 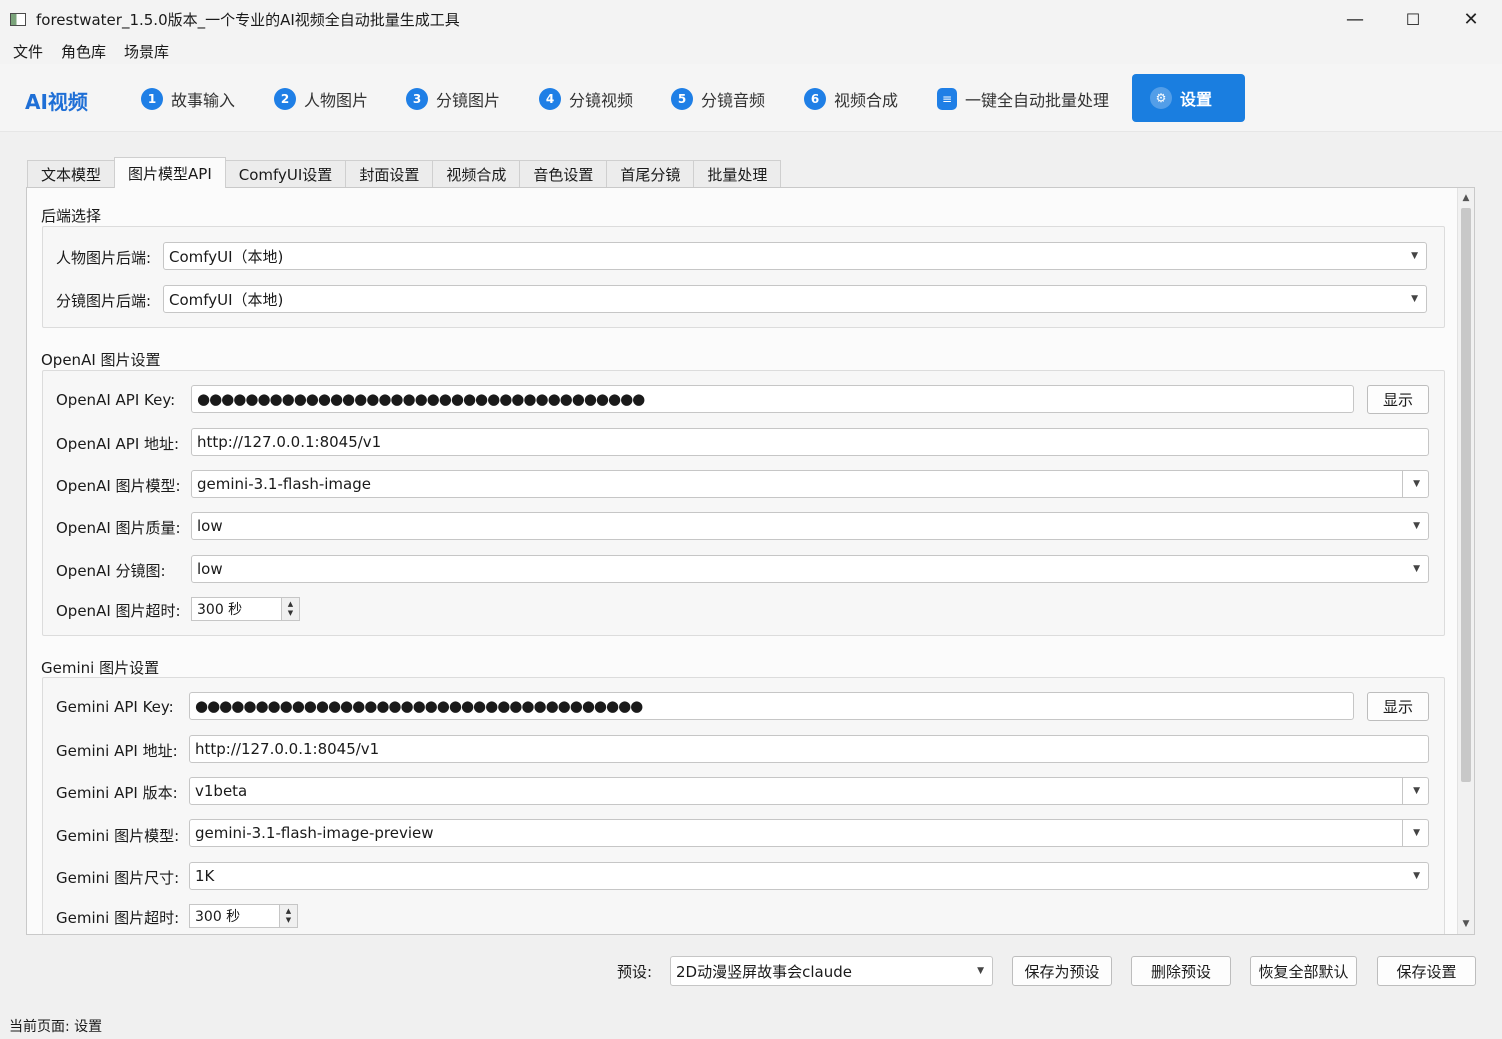 I want to click on nav-video-compose: 6 视频合成, so click(x=851, y=99).